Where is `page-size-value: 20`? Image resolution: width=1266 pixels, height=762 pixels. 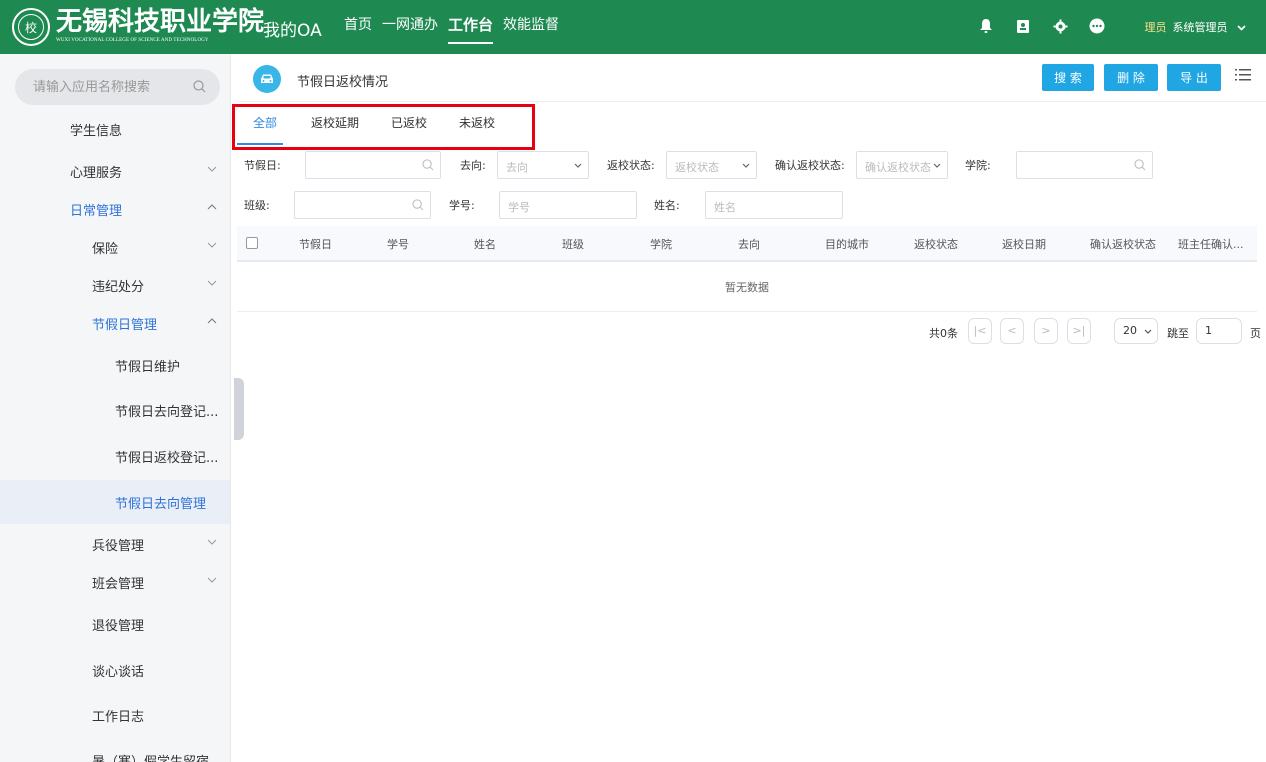 page-size-value: 20 is located at coordinates (1130, 330).